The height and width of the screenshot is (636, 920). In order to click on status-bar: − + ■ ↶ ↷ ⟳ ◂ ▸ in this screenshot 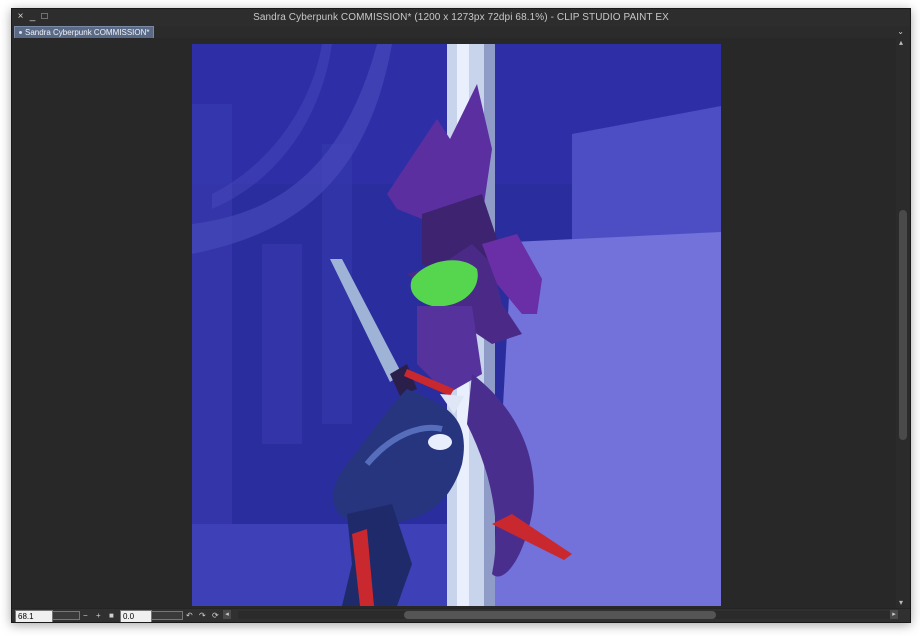, I will do `click(461, 615)`.